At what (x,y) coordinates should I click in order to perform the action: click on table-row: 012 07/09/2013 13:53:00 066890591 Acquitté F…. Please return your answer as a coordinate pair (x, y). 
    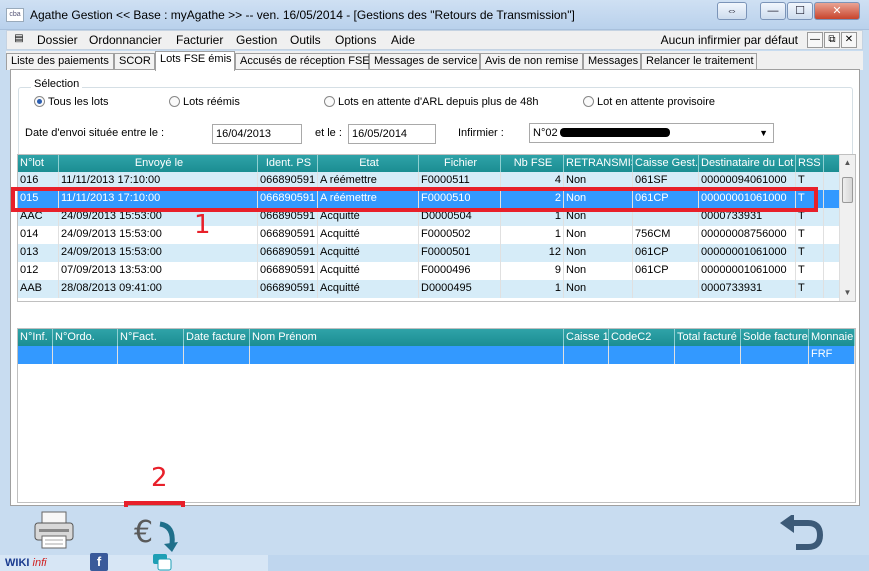
    Looking at the image, I should click on (429, 271).